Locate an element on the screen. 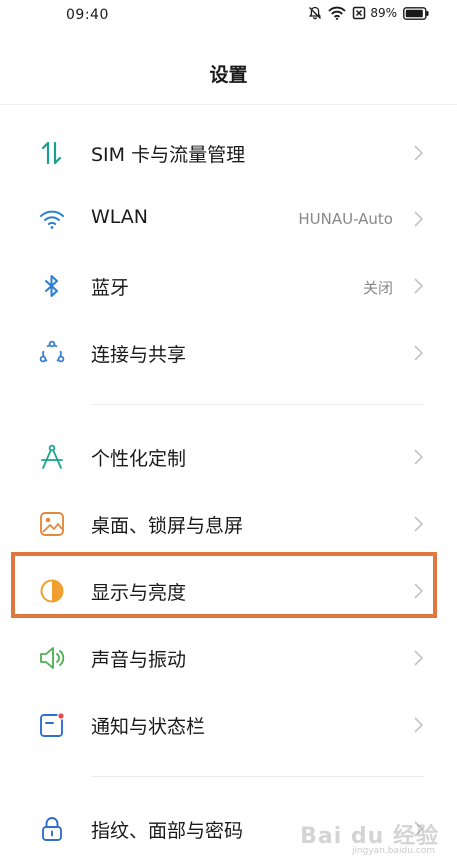 The width and height of the screenshot is (457, 868). mute-bell-icon is located at coordinates (315, 13).